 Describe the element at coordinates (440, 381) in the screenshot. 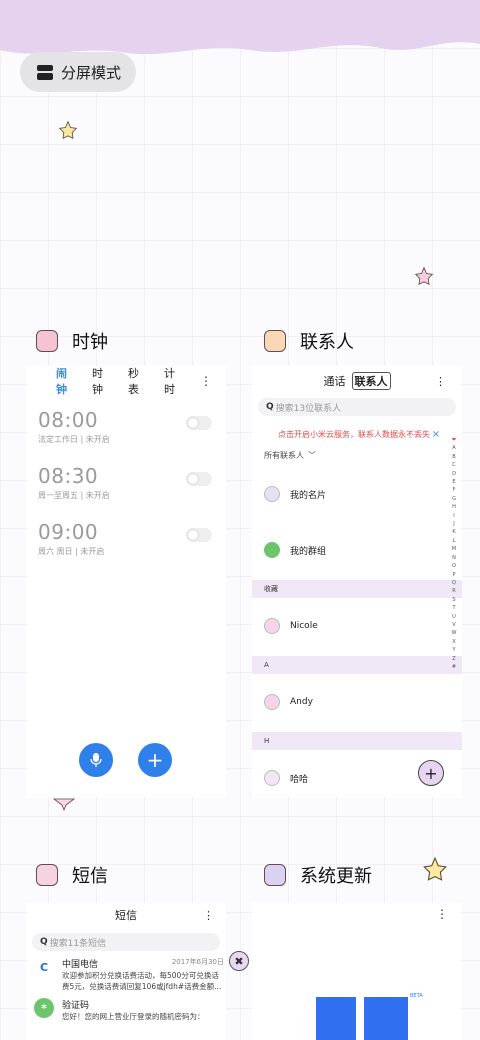

I see `contacts-more-icon: ⋮` at that location.